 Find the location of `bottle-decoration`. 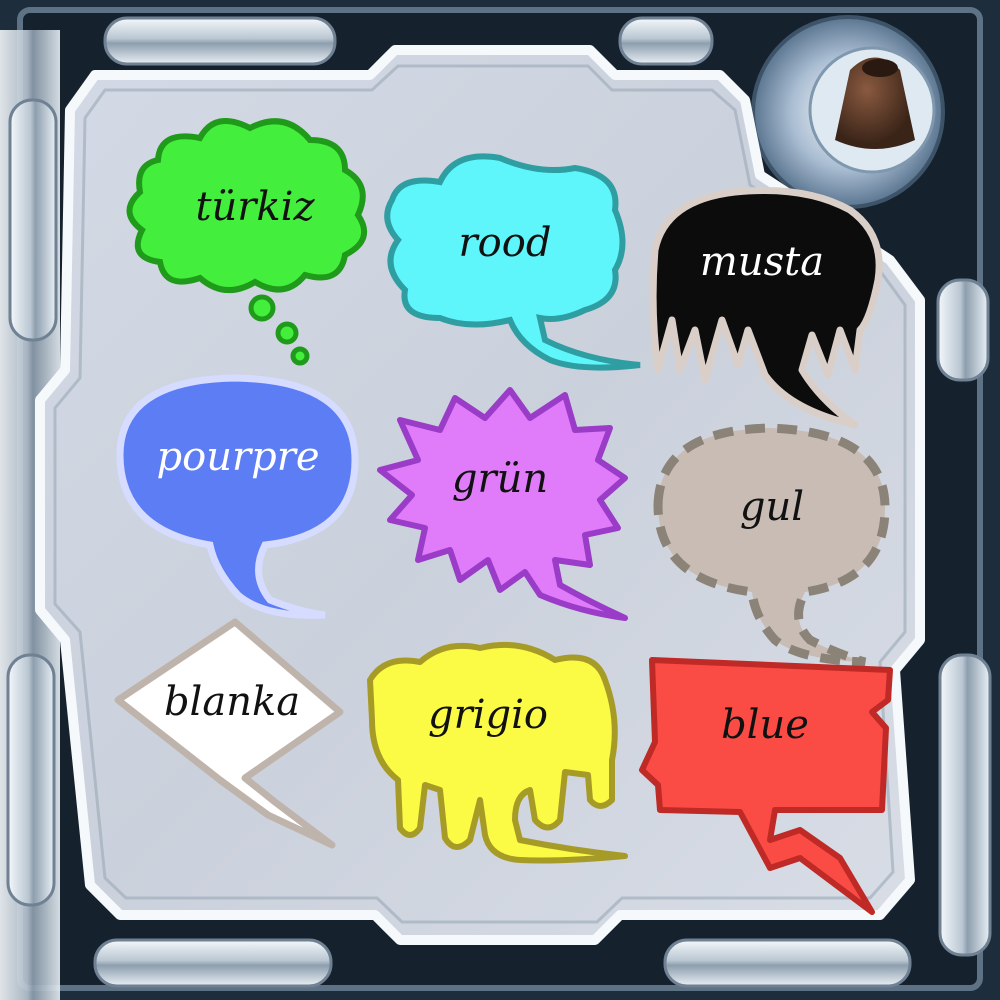

bottle-decoration is located at coordinates (848, 112).